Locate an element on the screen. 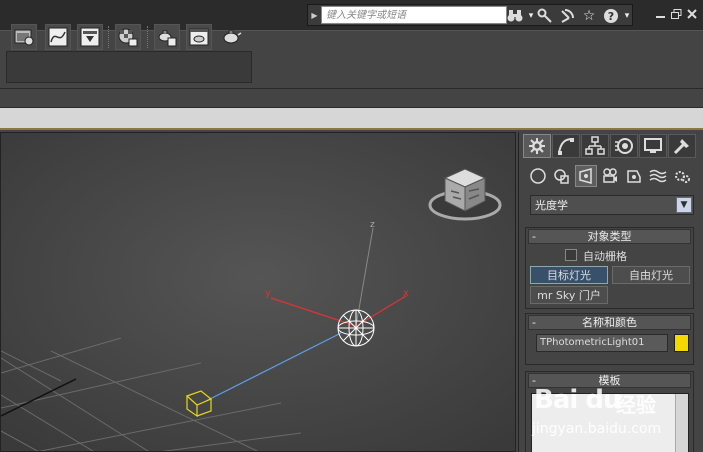 The image size is (703, 452). lights-button is located at coordinates (586, 176).